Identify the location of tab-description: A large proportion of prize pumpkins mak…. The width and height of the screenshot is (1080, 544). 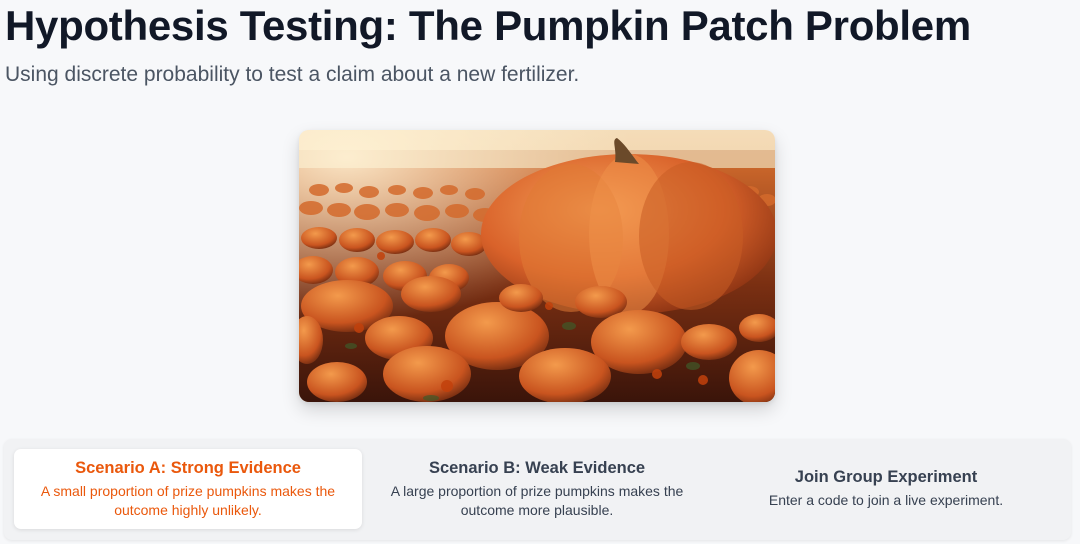
(537, 500).